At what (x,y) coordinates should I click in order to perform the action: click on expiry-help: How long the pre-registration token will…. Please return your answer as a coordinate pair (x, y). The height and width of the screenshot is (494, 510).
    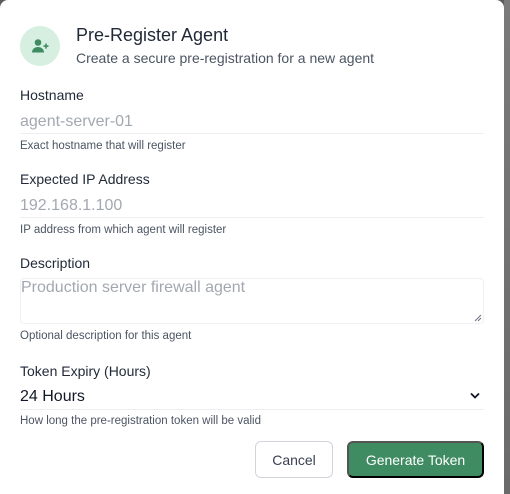
    Looking at the image, I should click on (140, 421).